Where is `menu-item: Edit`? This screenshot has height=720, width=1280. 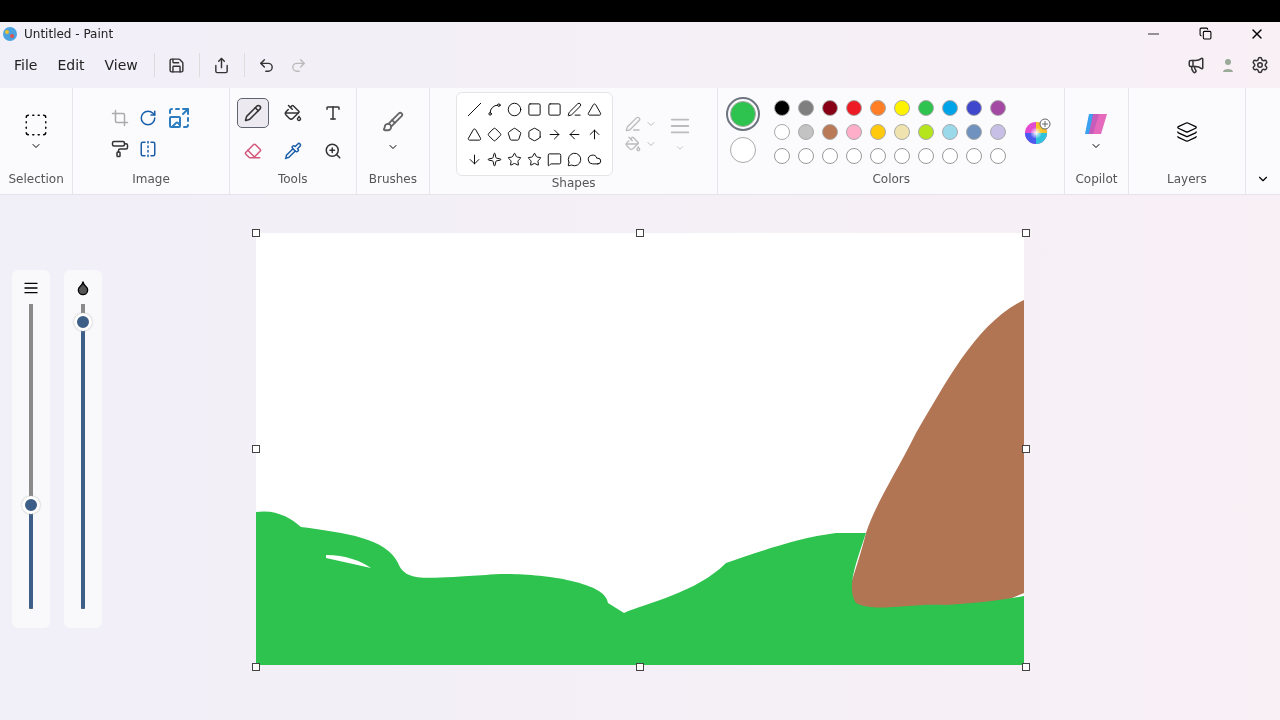
menu-item: Edit is located at coordinates (71, 65).